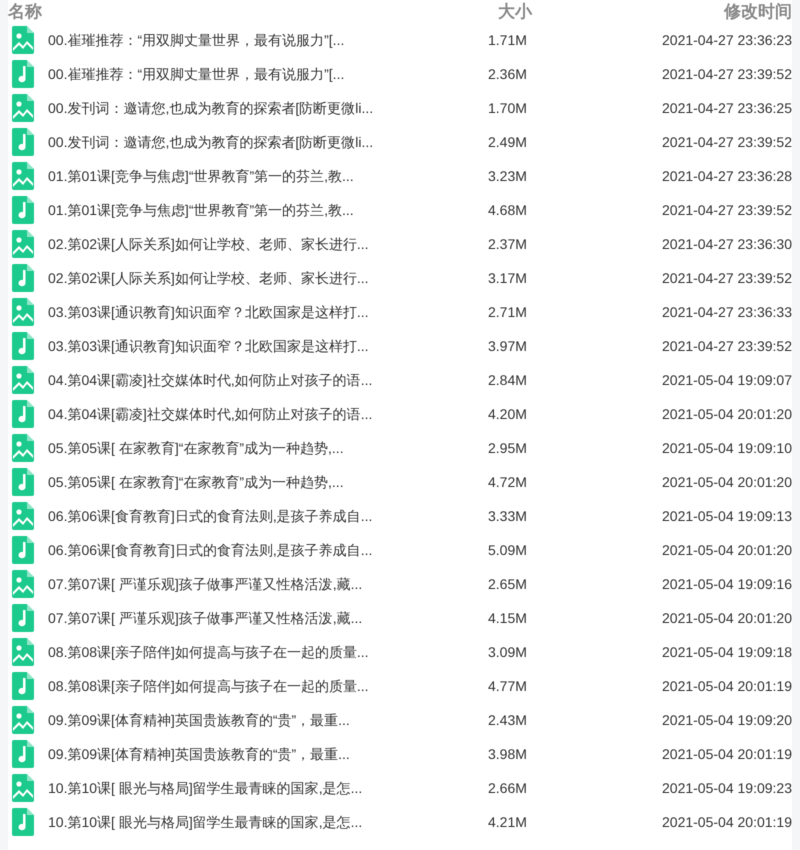 Image resolution: width=800 pixels, height=850 pixels. What do you see at coordinates (507, 142) in the screenshot?
I see `file-size: 2.49M` at bounding box center [507, 142].